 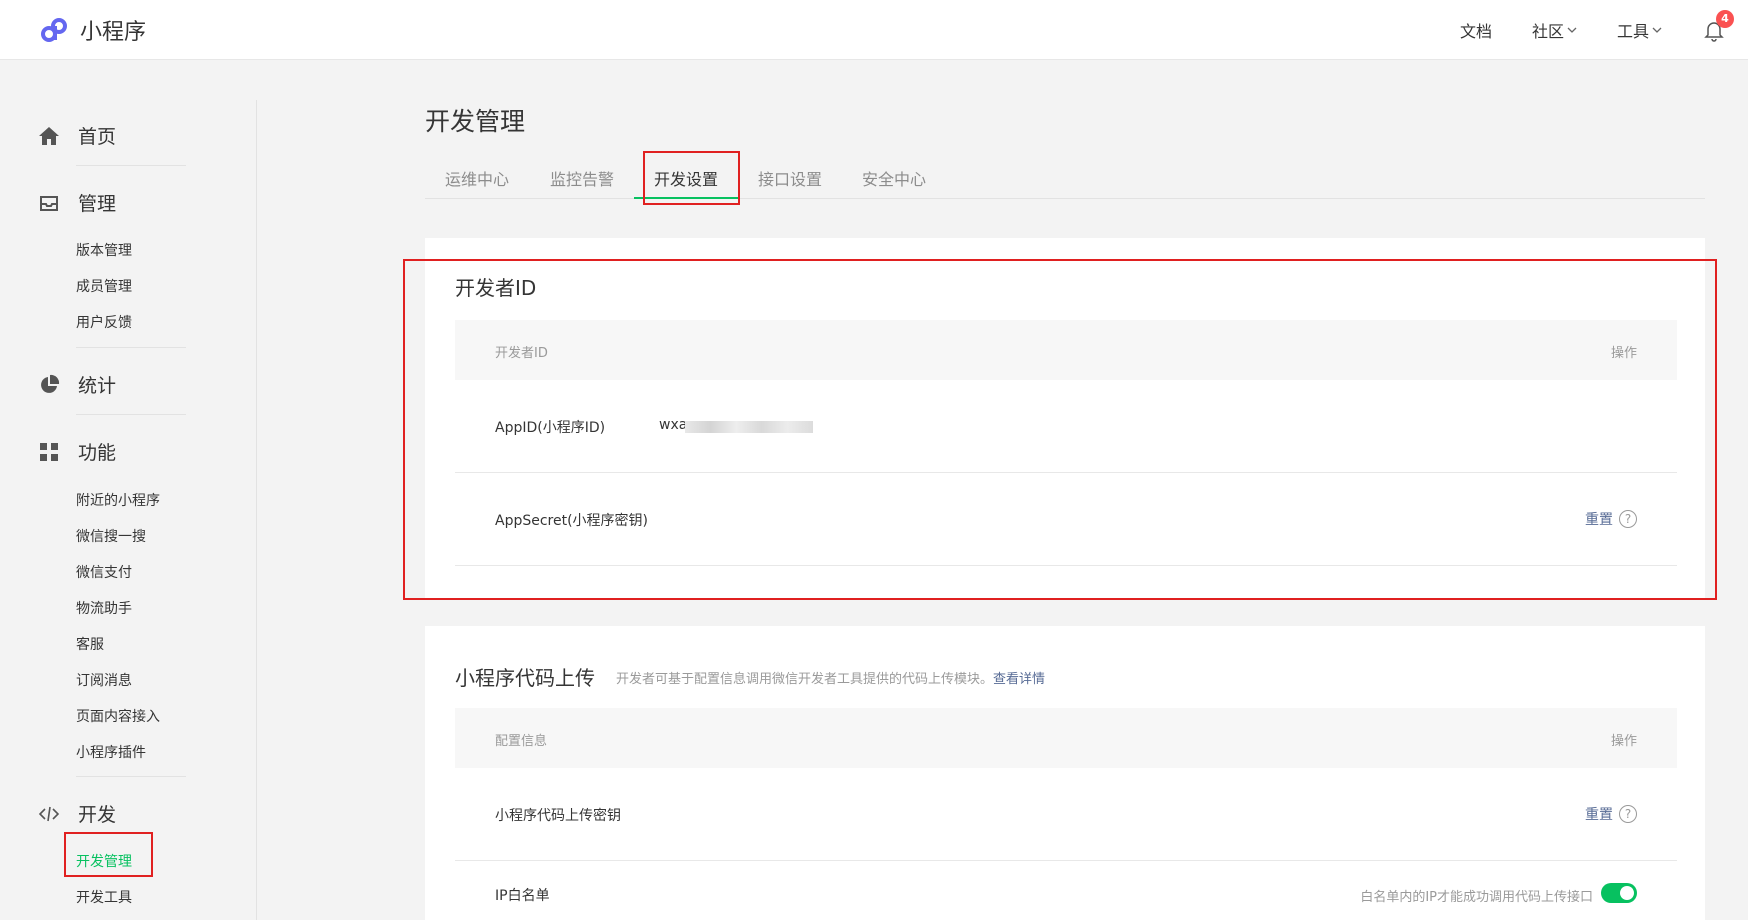 What do you see at coordinates (256, 510) in the screenshot?
I see `sidebar-divider` at bounding box center [256, 510].